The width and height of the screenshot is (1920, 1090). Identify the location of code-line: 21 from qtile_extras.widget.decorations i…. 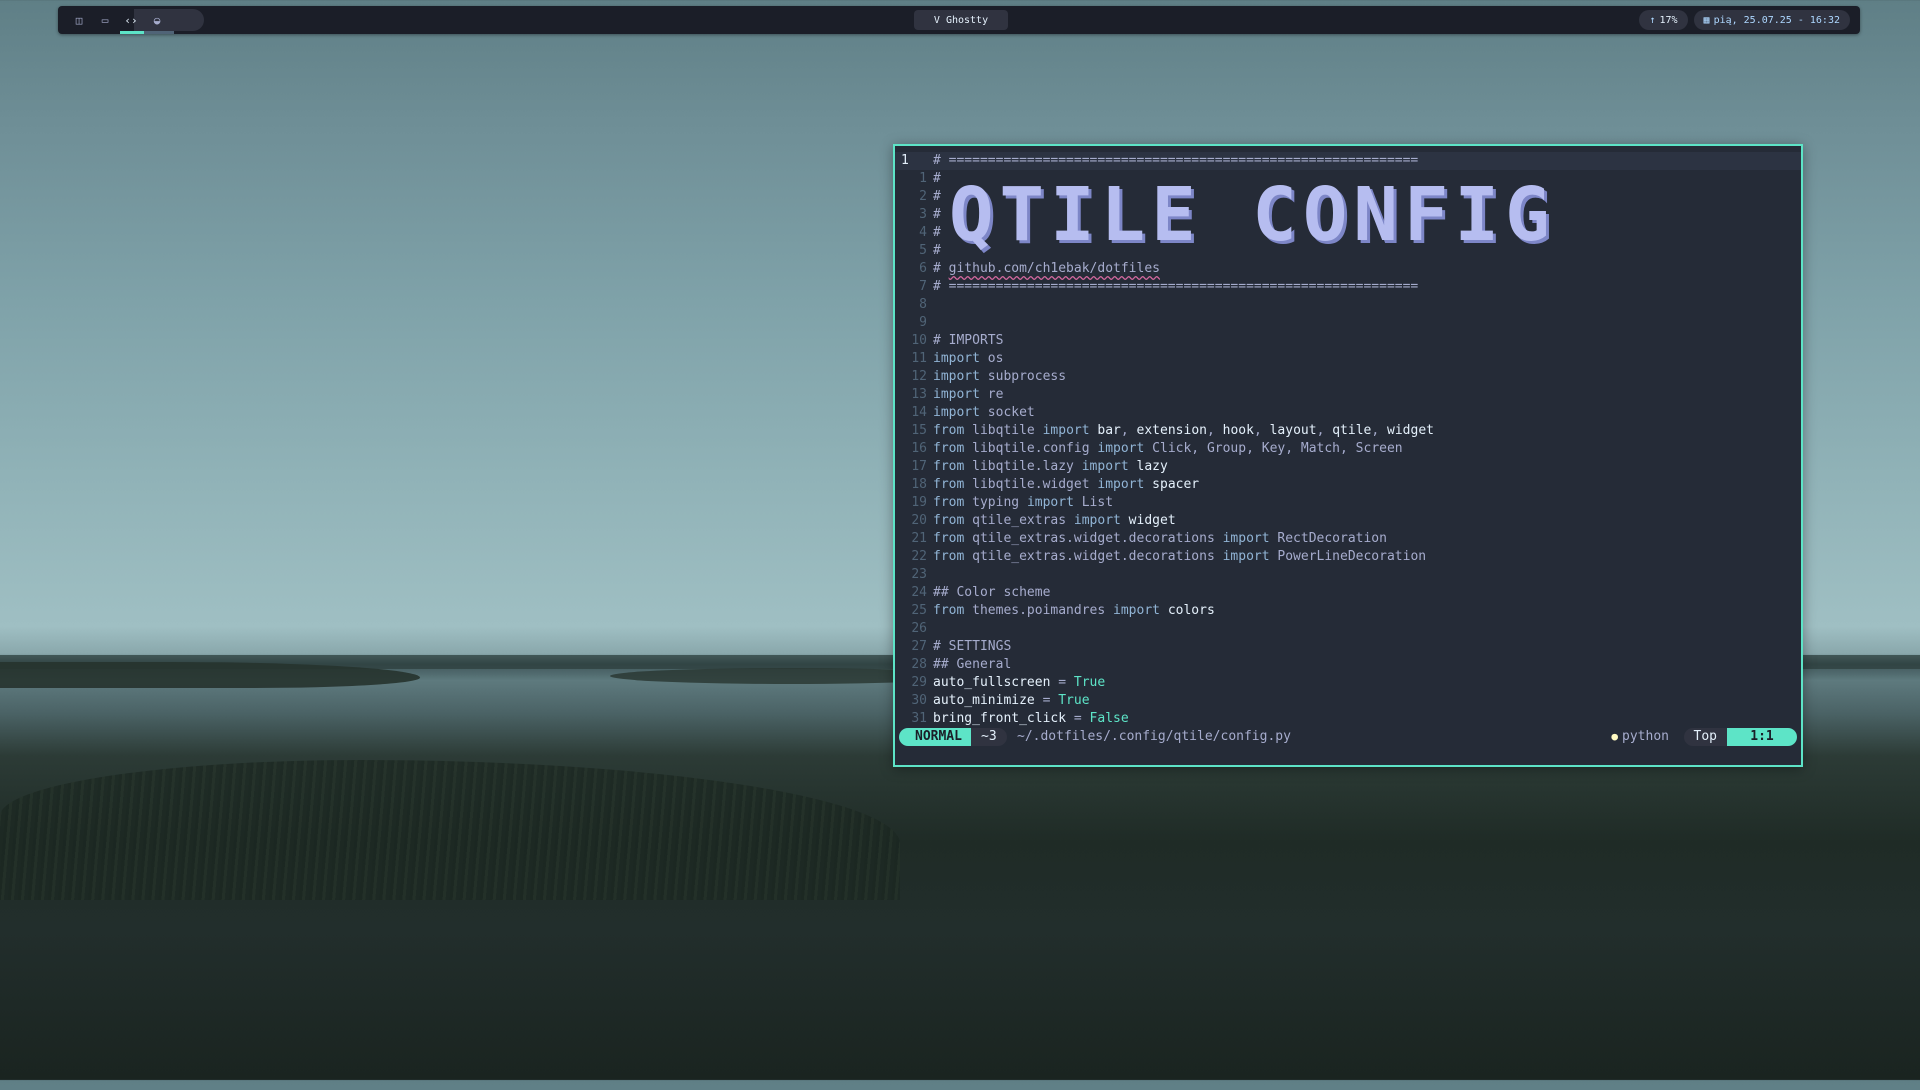
(1348, 539).